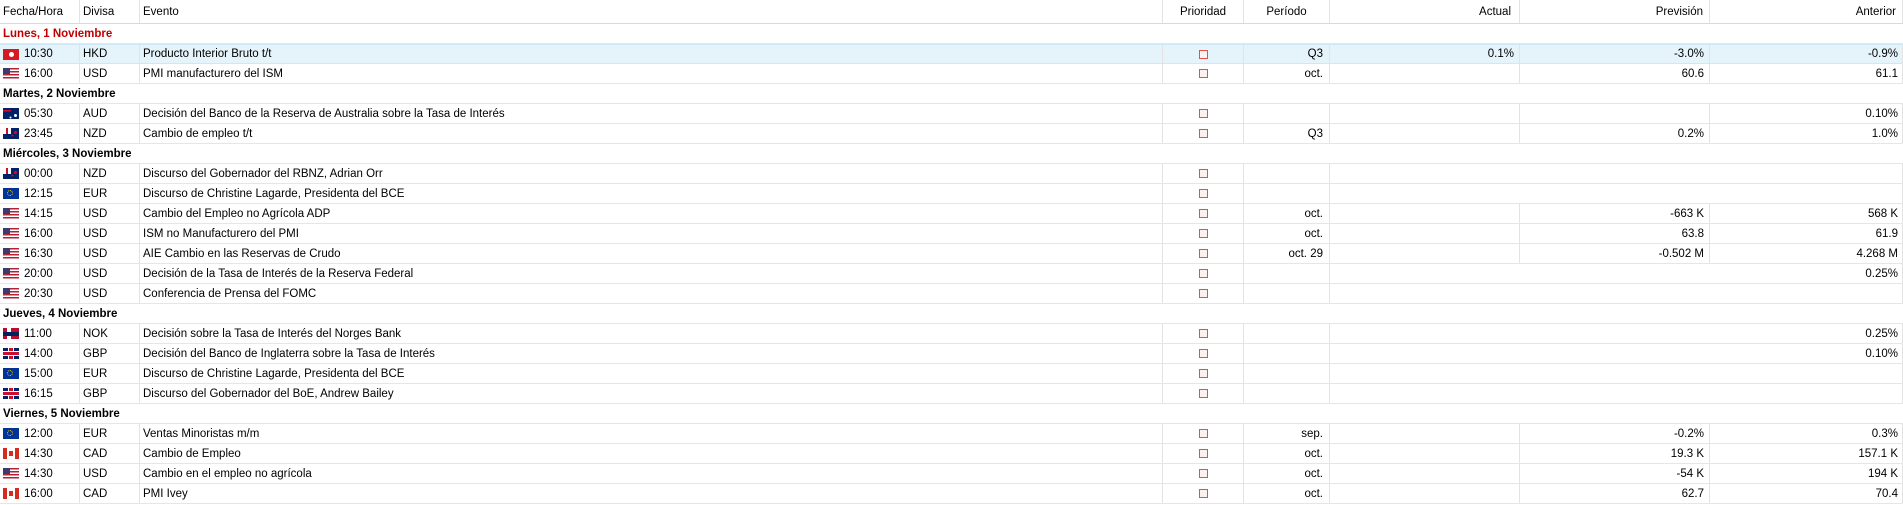 The width and height of the screenshot is (1903, 505). Describe the element at coordinates (951, 494) in the screenshot. I see `event-row: 16:00 CAD PMI Ivey oct. 62.7 70.4` at that location.